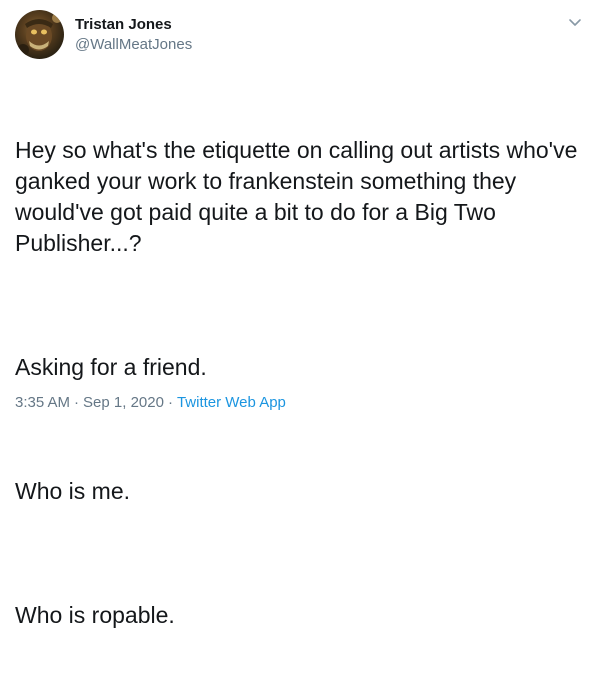 Image resolution: width=598 pixels, height=693 pixels. I want to click on tweet-menu-button, so click(575, 22).